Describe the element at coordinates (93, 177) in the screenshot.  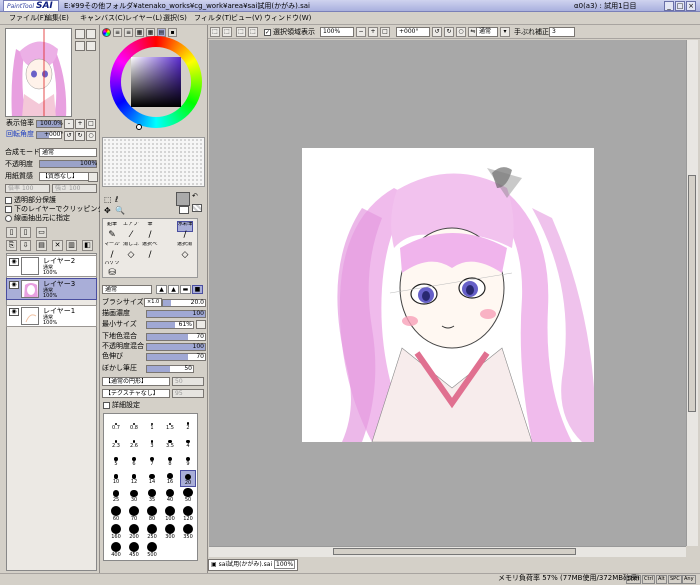
I see `paper-texture-menu-button` at that location.